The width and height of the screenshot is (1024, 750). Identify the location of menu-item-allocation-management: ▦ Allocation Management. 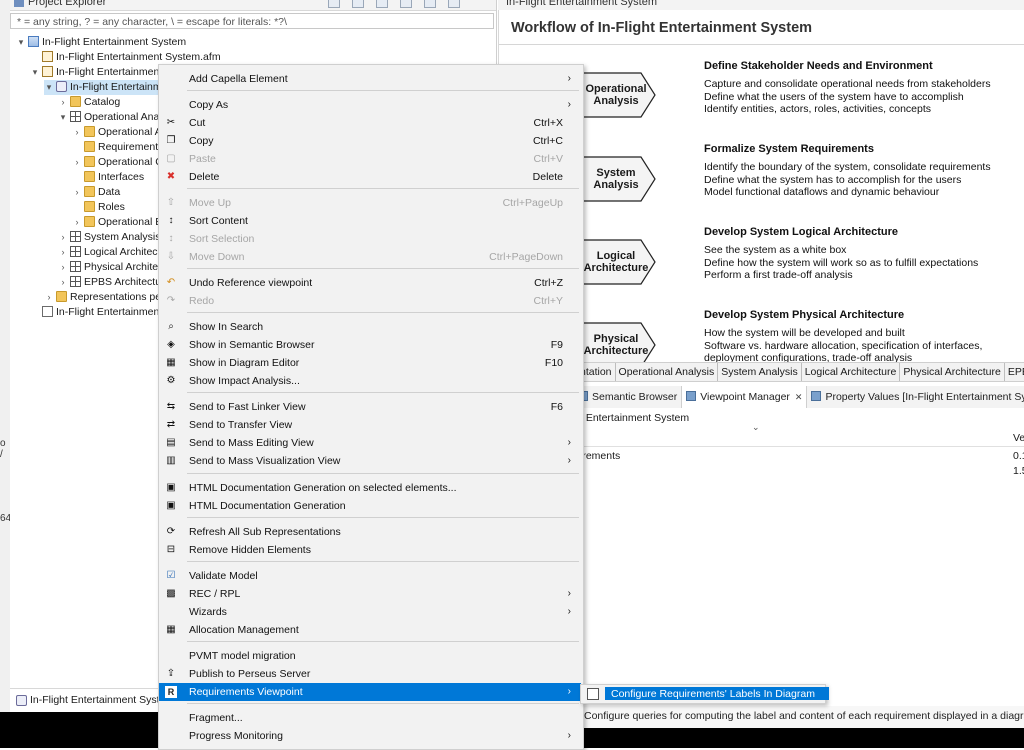
(370, 630).